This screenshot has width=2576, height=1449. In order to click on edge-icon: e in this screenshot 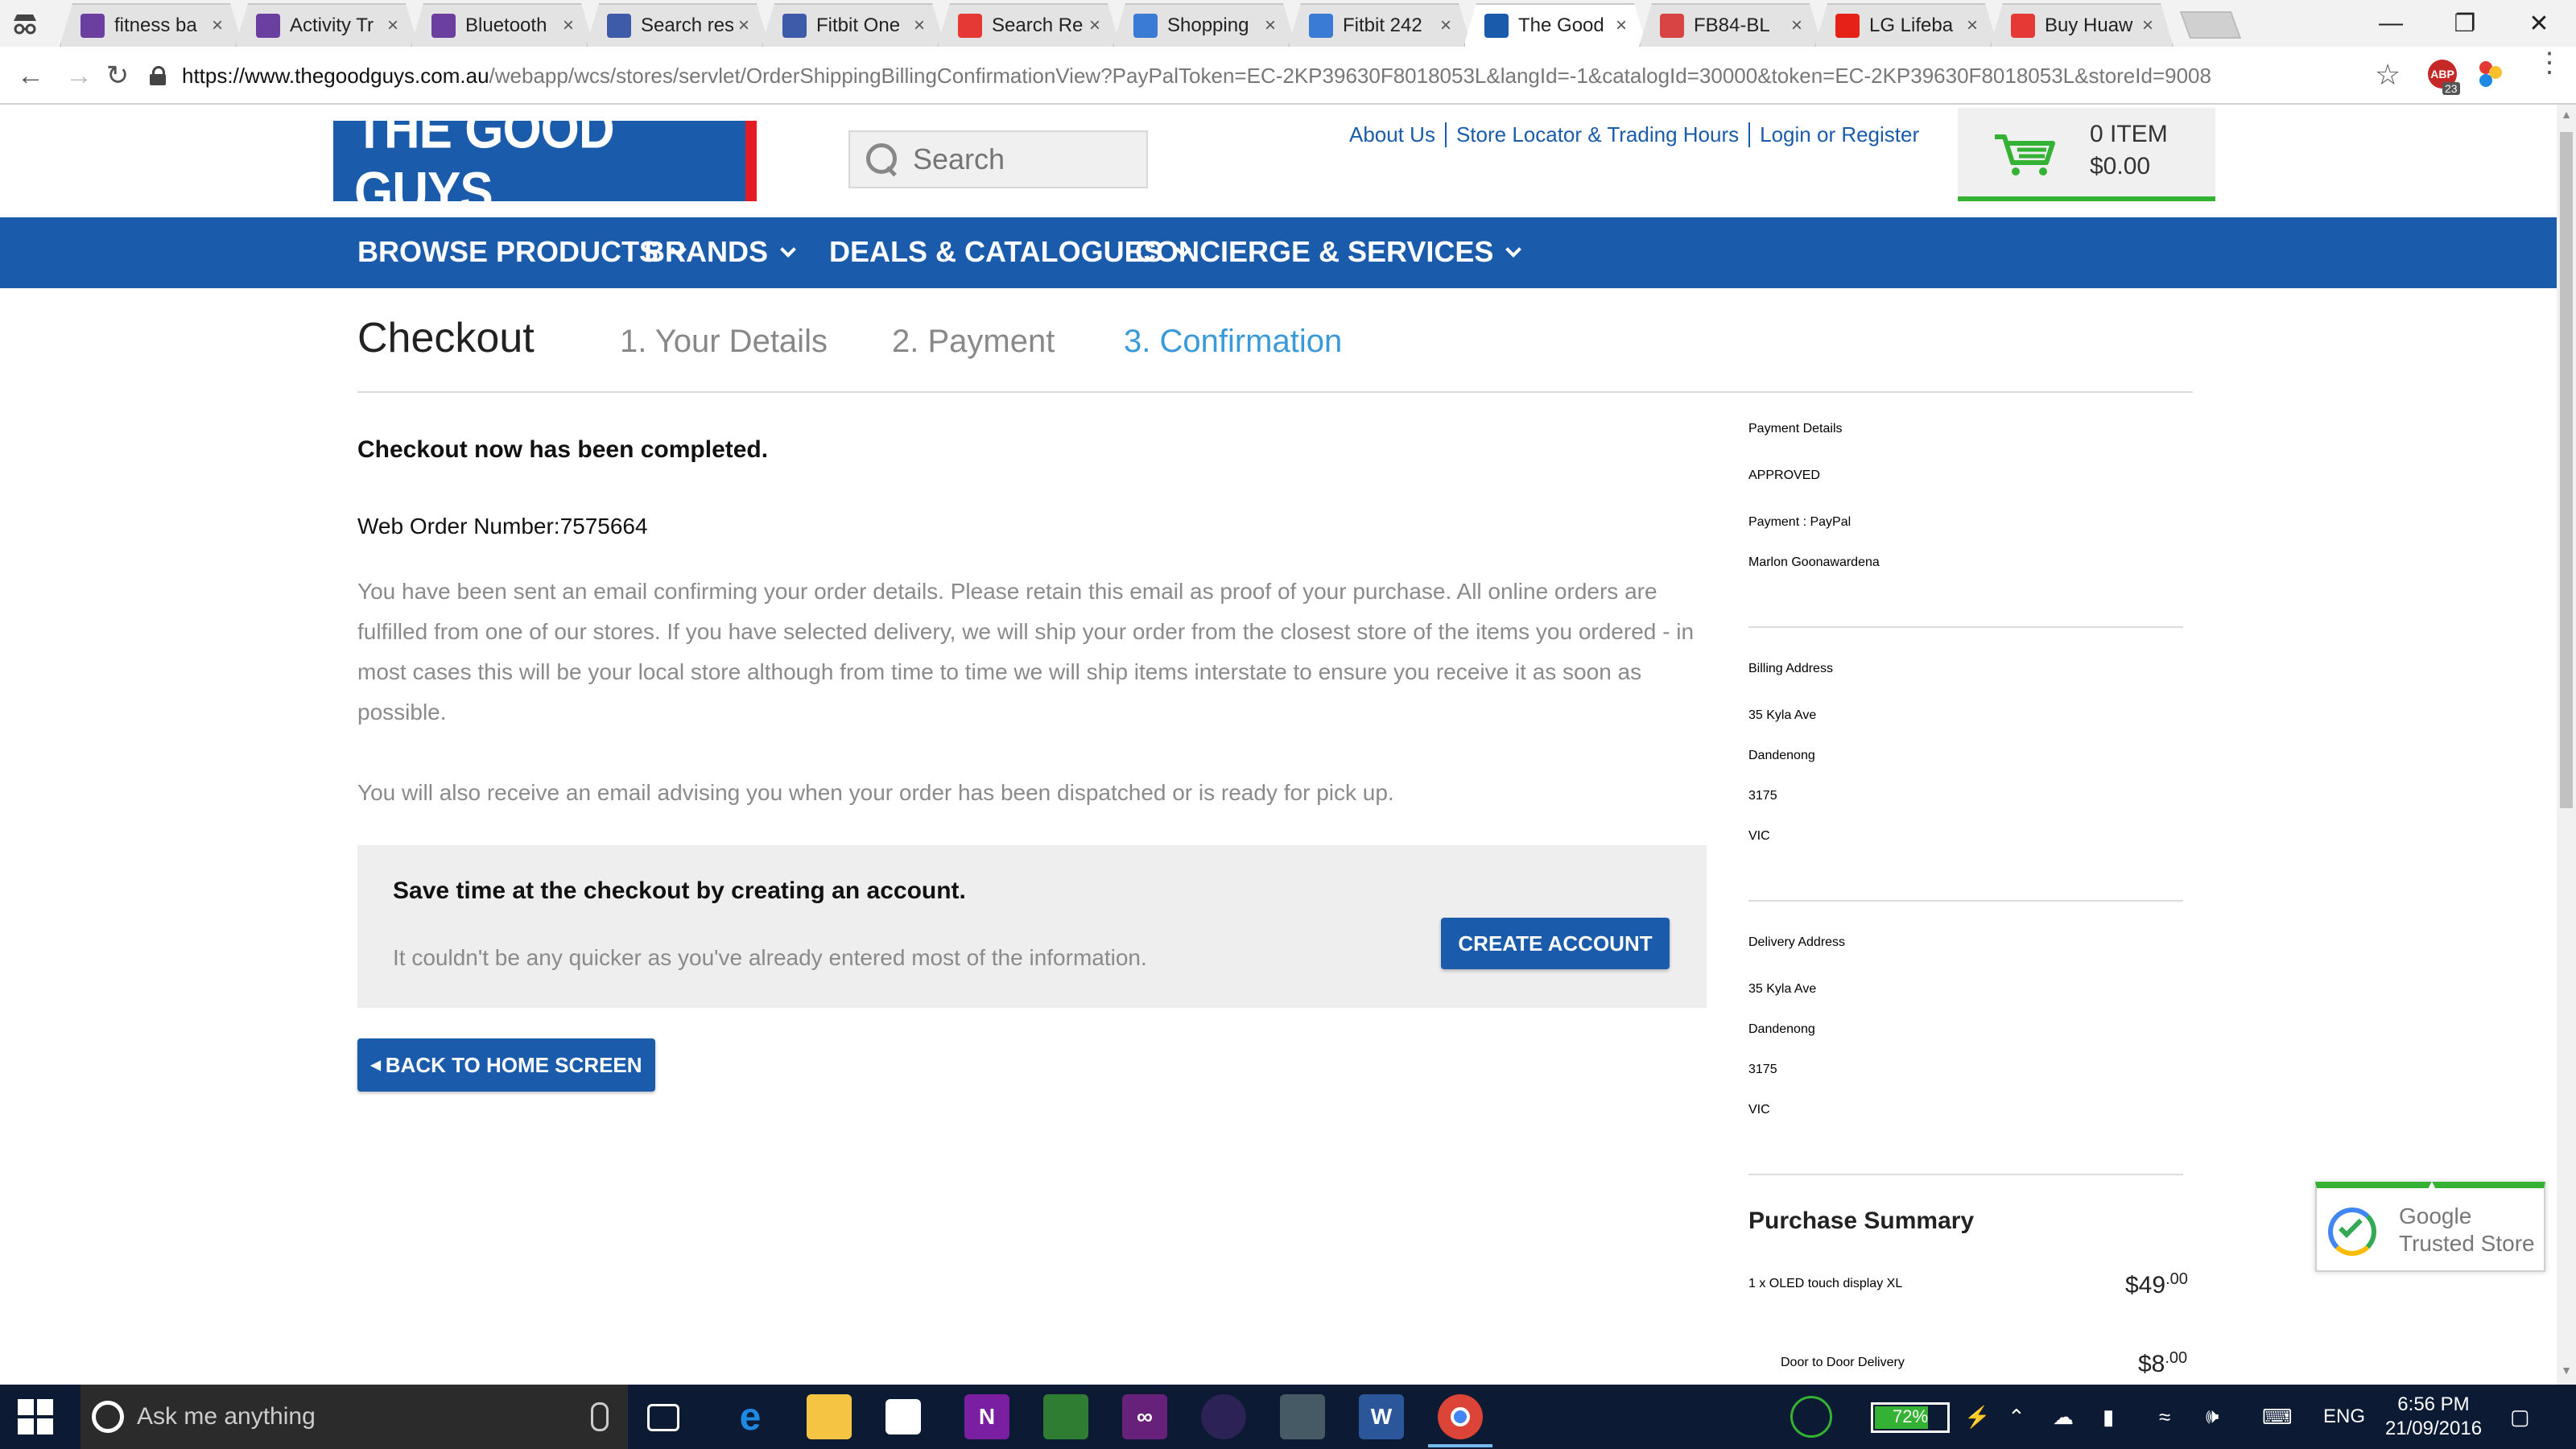, I will do `click(750, 1416)`.